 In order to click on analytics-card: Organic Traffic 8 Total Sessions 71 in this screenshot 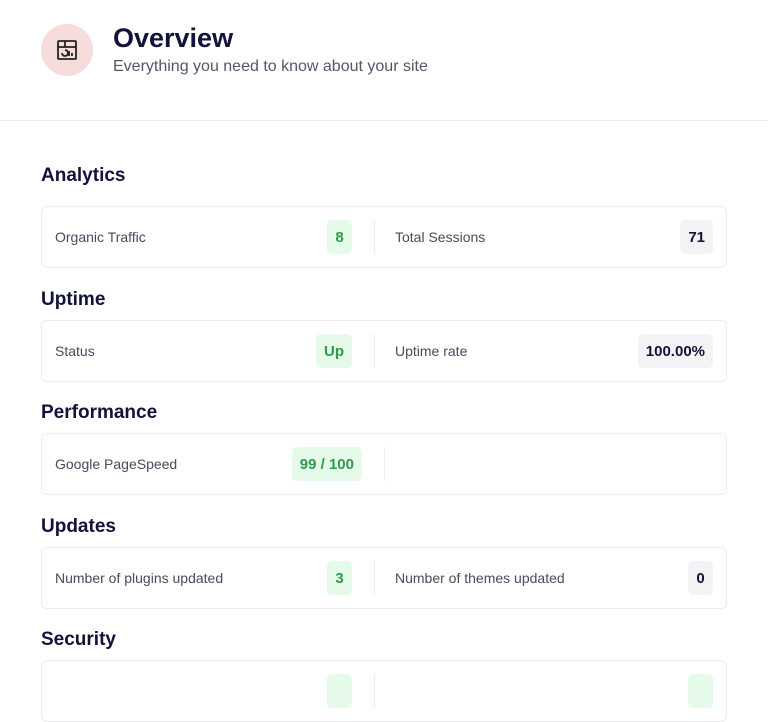, I will do `click(384, 237)`.